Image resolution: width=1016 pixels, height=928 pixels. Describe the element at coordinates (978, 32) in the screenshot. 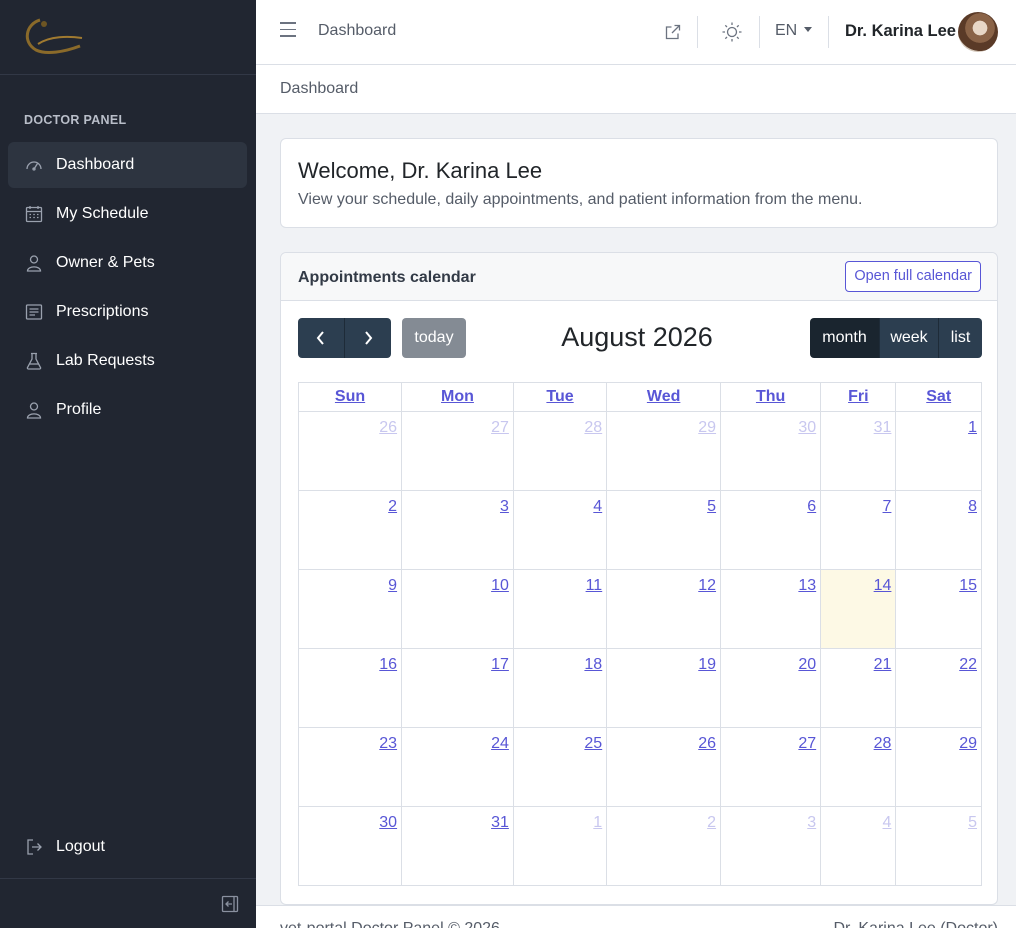

I see `avatar` at that location.